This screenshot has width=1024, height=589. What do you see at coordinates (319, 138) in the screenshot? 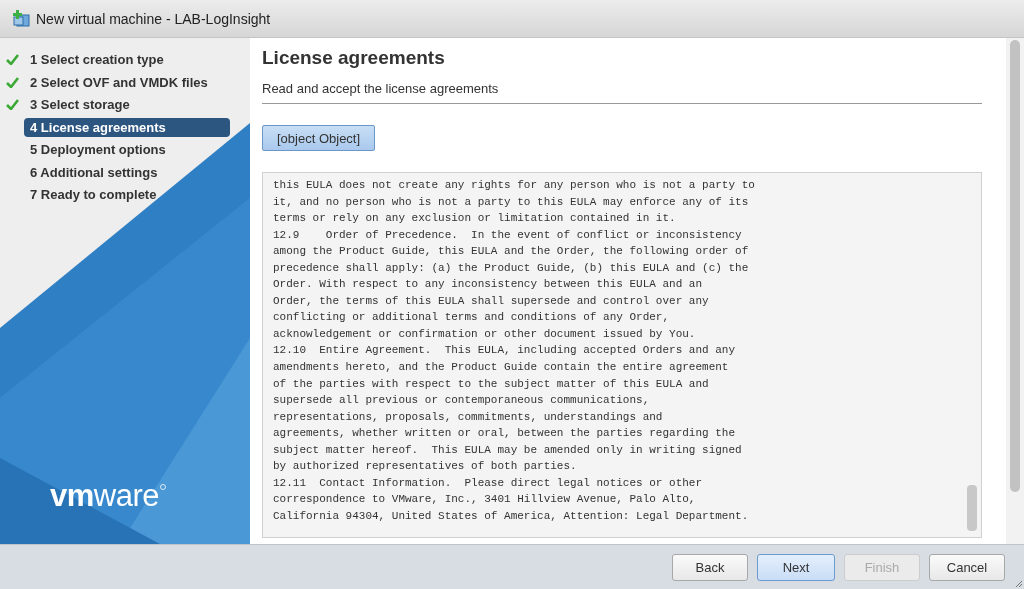
I see `agreement-button: [object Object]` at bounding box center [319, 138].